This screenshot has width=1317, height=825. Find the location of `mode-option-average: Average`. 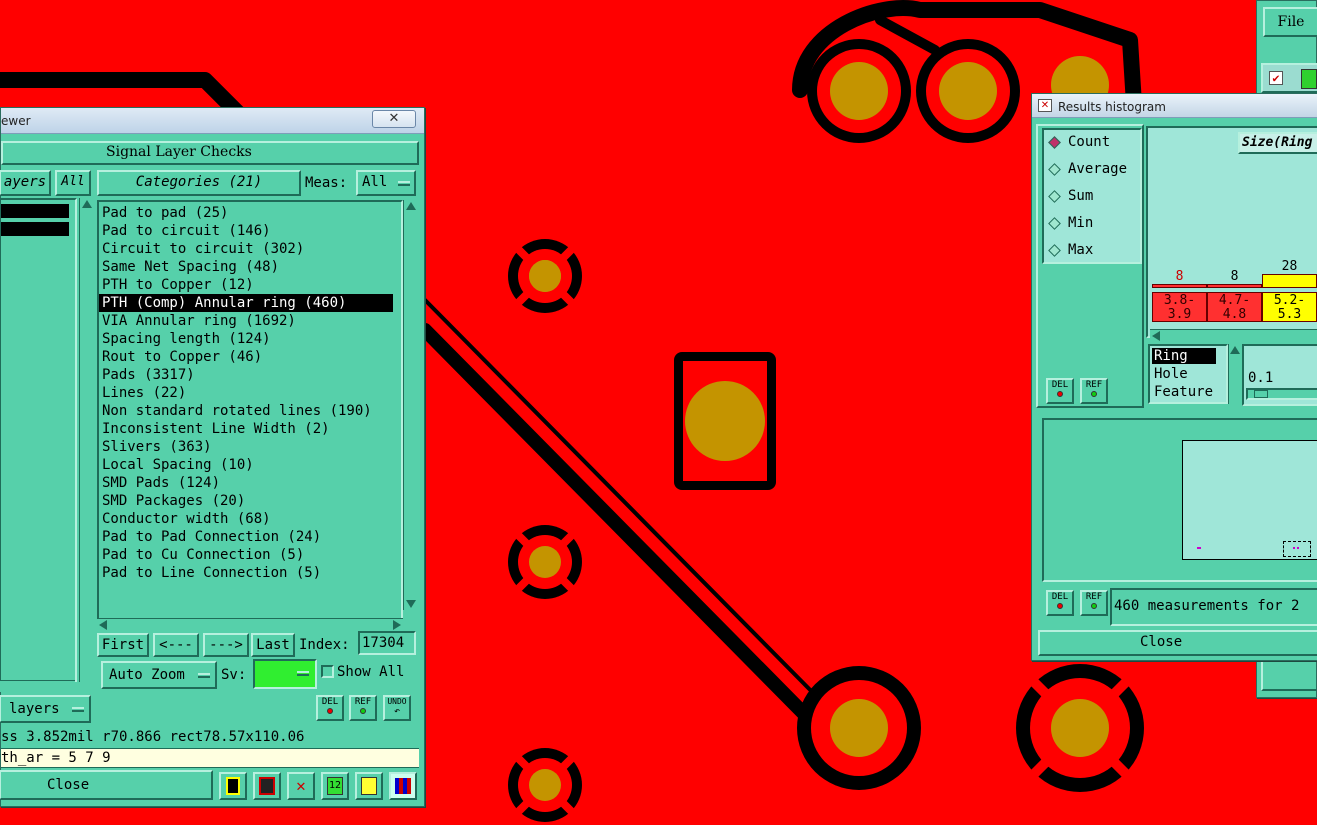

mode-option-average: Average is located at coordinates (1095, 170).